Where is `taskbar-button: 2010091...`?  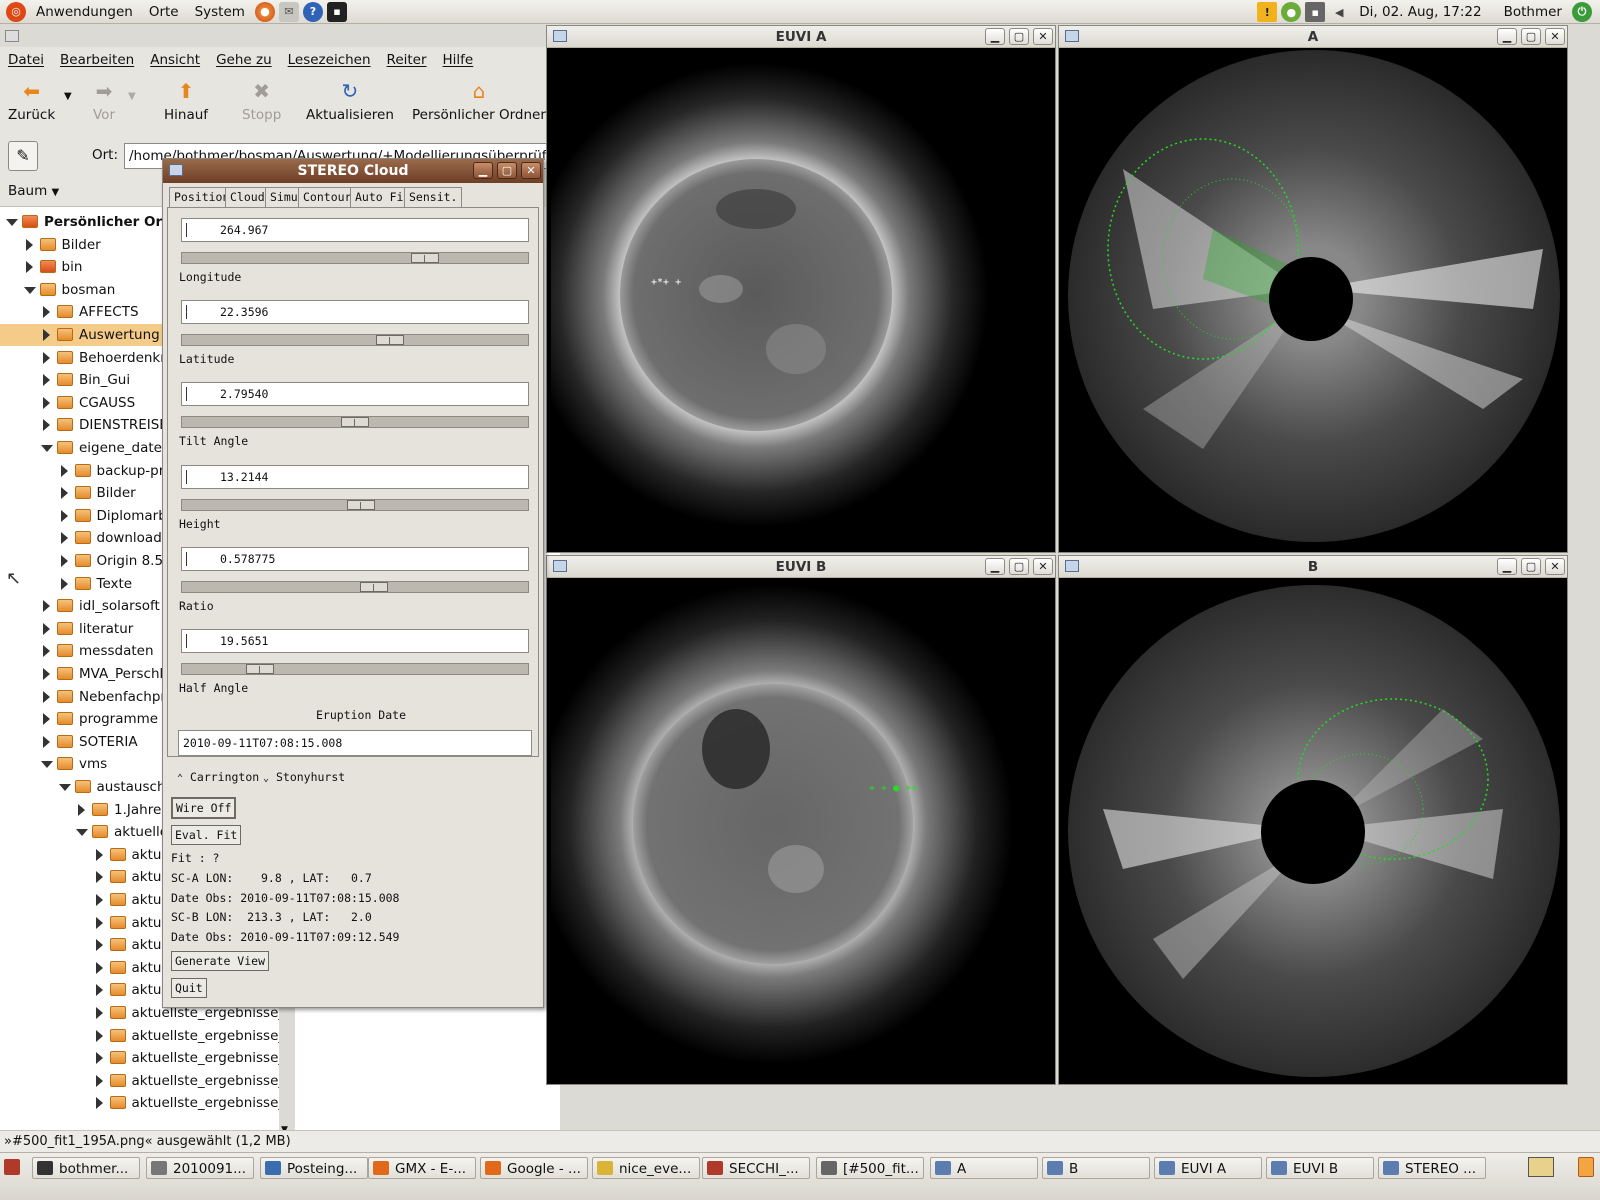
taskbar-button: 2010091... is located at coordinates (200, 1168).